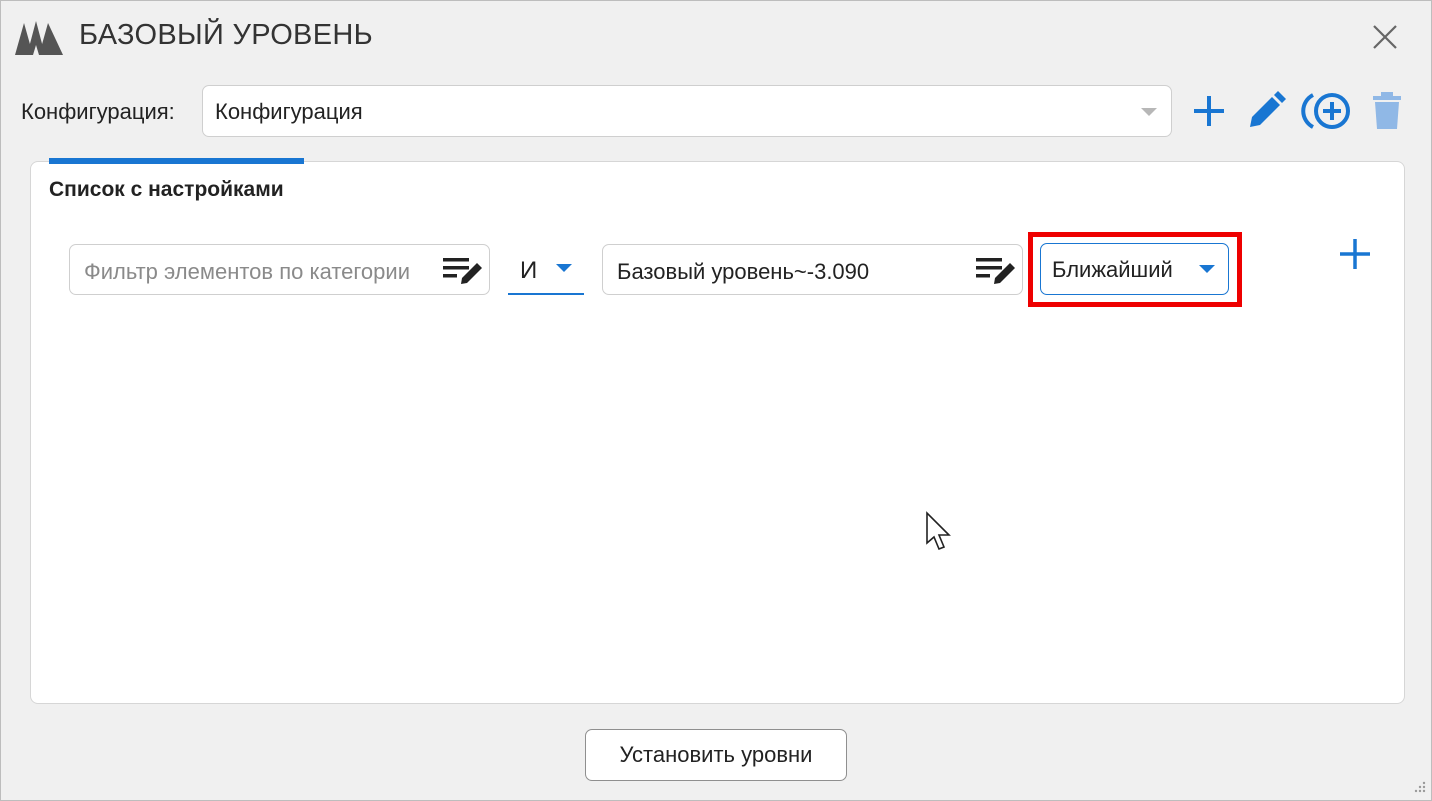  What do you see at coordinates (716, 755) in the screenshot?
I see `set-levels-button: Установить уровни` at bounding box center [716, 755].